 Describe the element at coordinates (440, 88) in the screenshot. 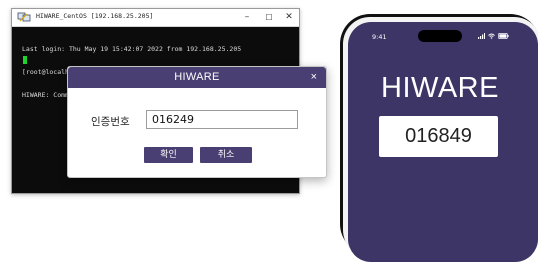

I see `phone-app-title: HIWARE` at that location.